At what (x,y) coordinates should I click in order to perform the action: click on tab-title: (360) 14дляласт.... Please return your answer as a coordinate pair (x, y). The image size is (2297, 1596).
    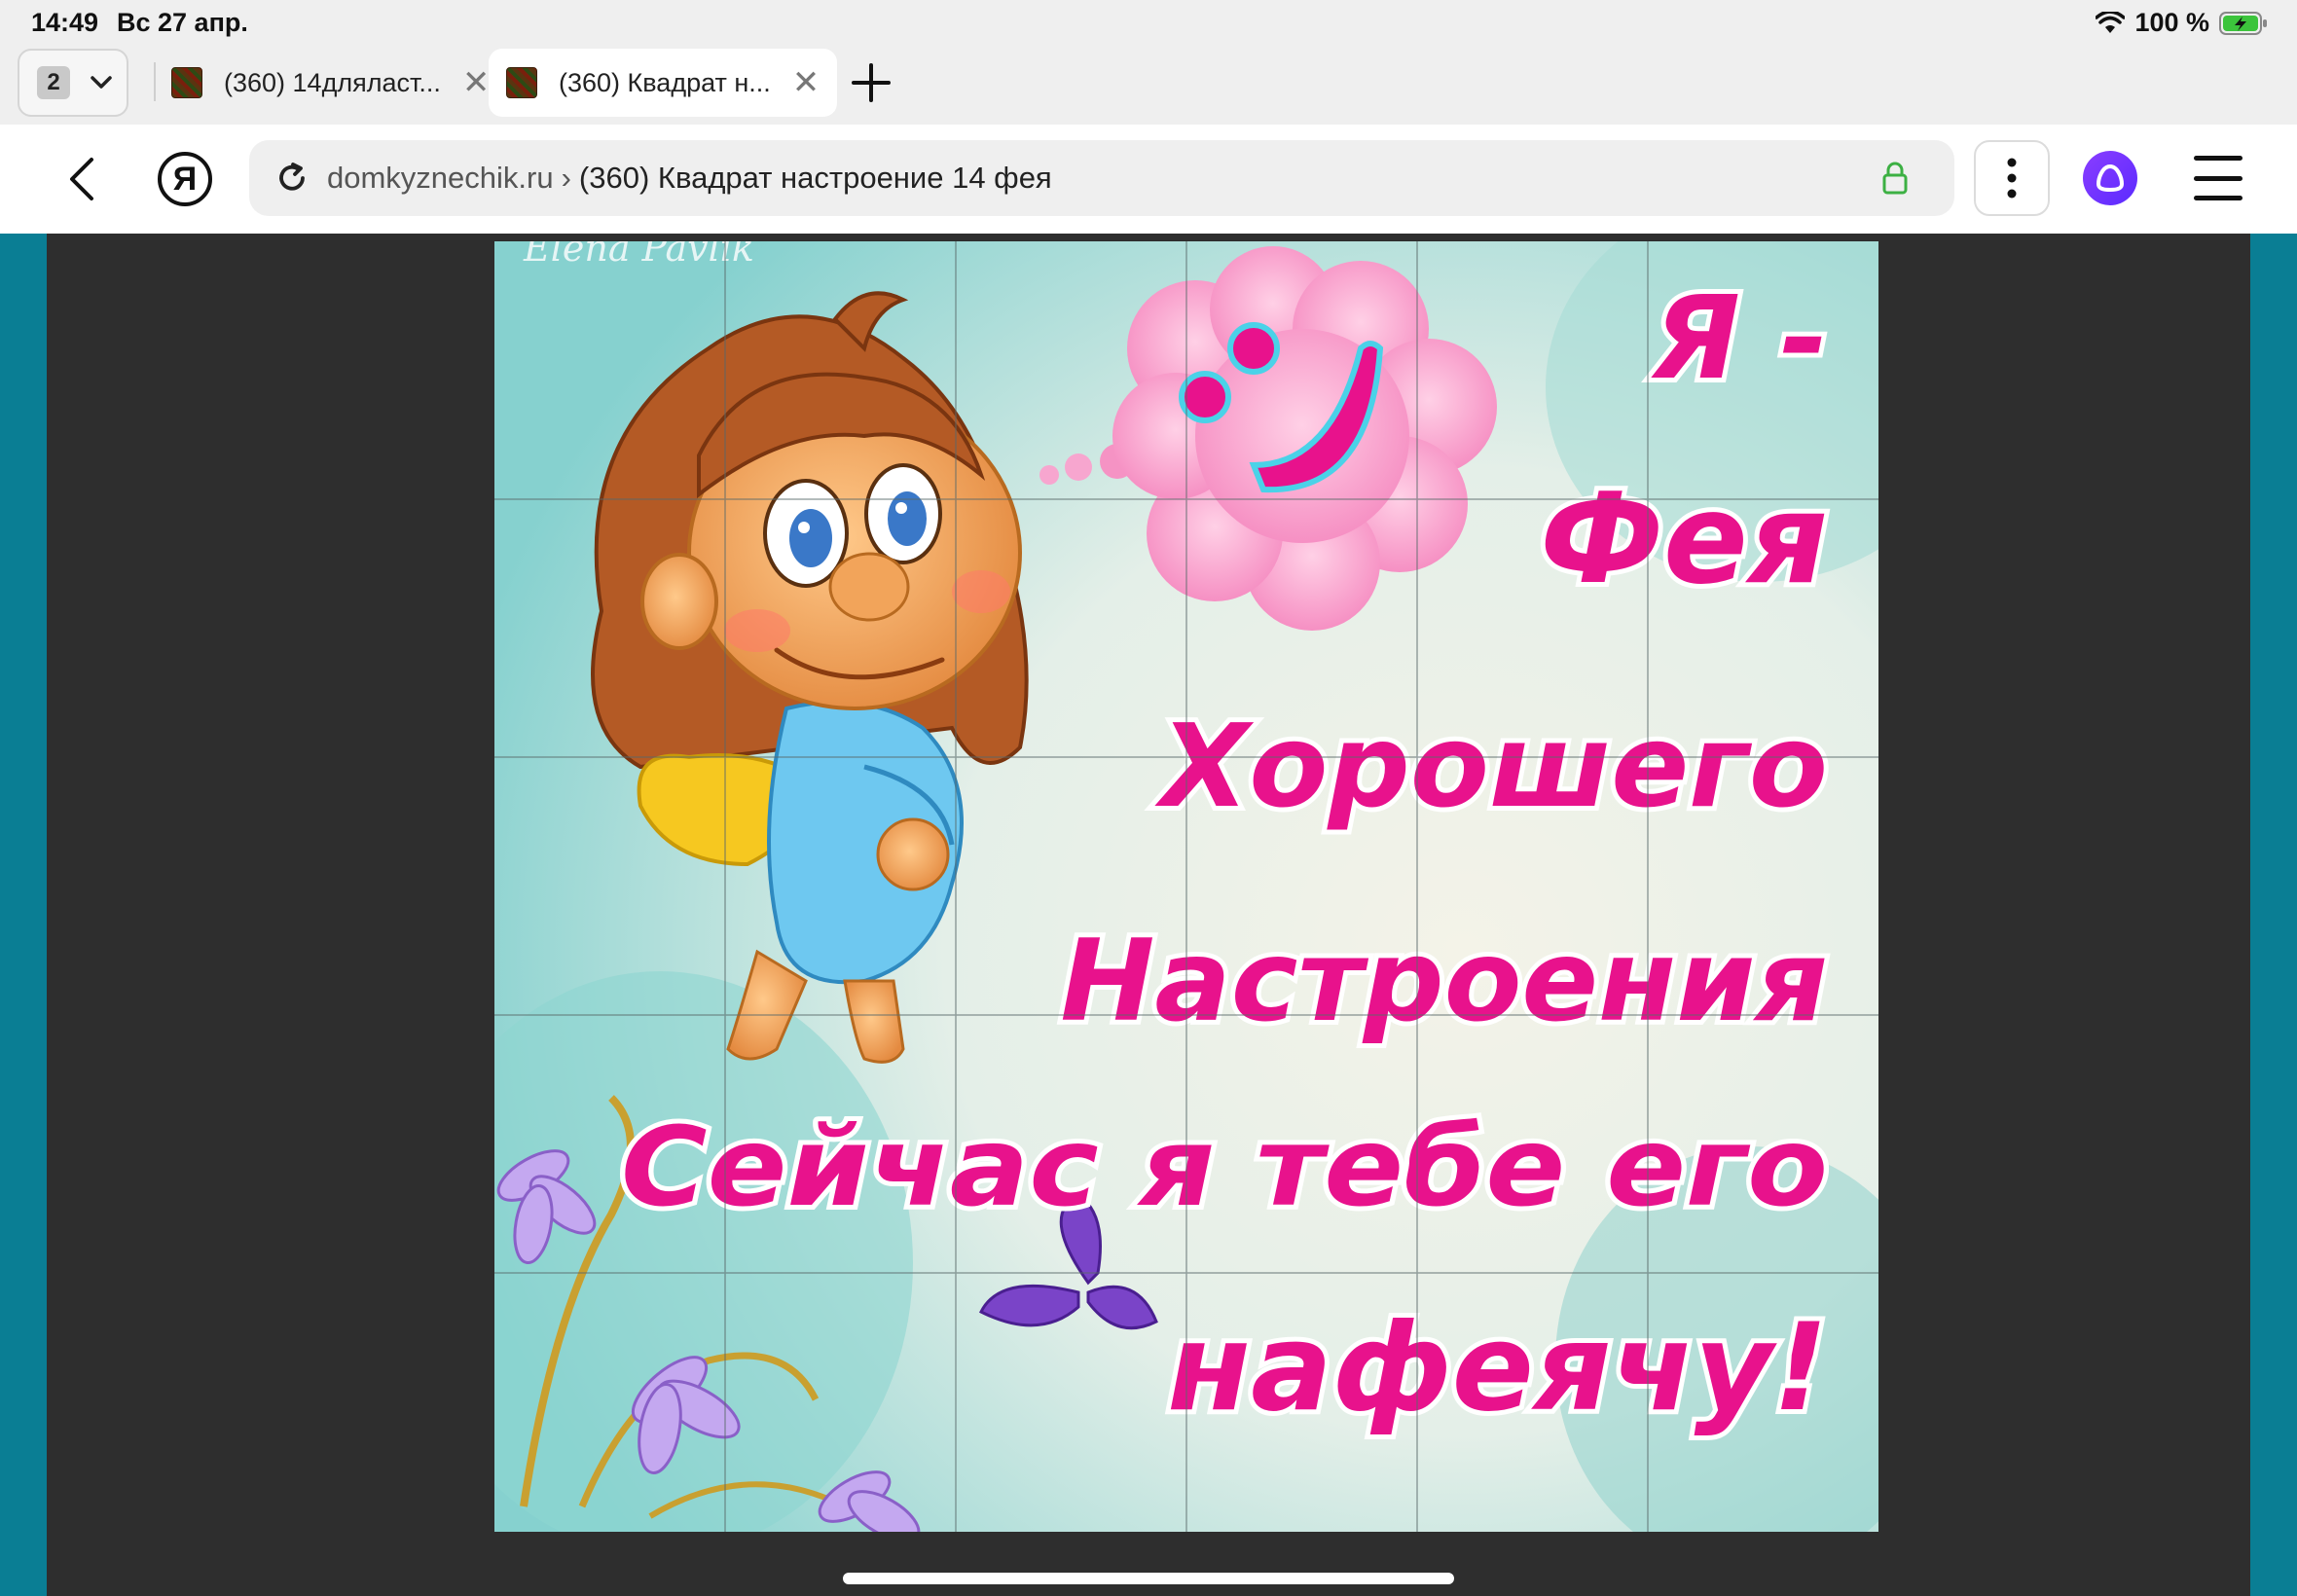
    Looking at the image, I should click on (332, 82).